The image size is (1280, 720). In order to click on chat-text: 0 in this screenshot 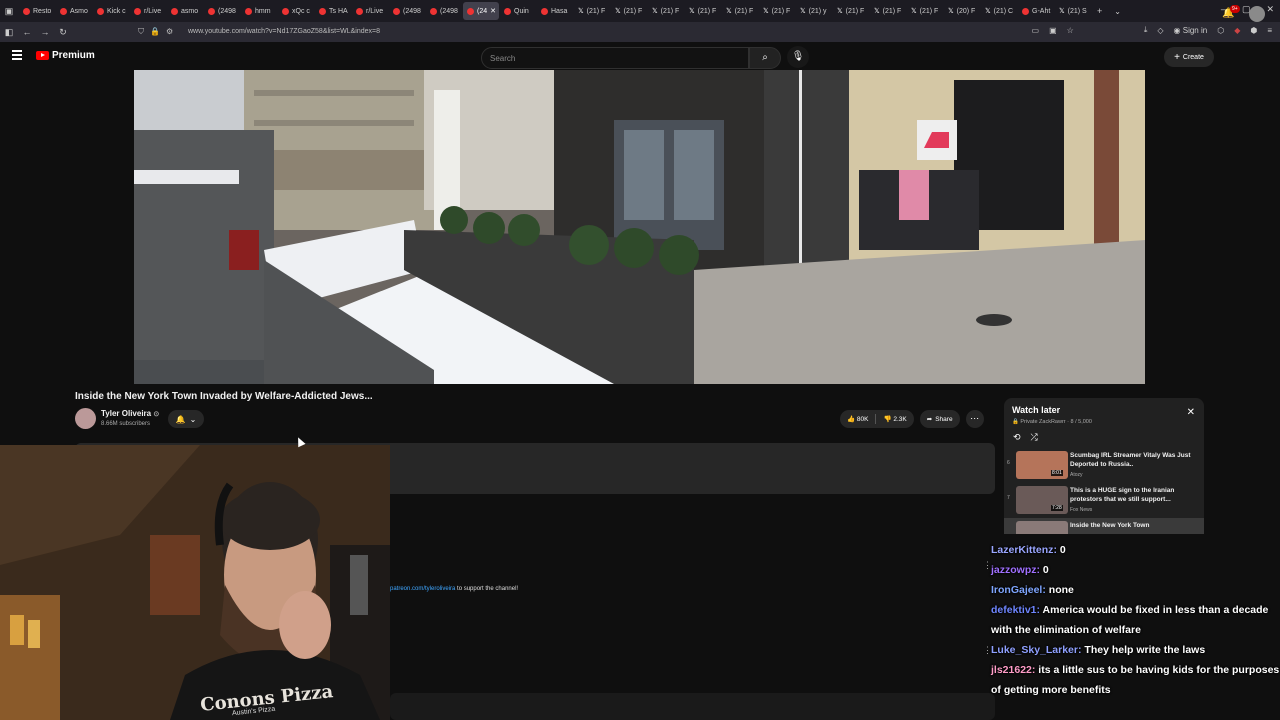, I will do `click(1061, 550)`.